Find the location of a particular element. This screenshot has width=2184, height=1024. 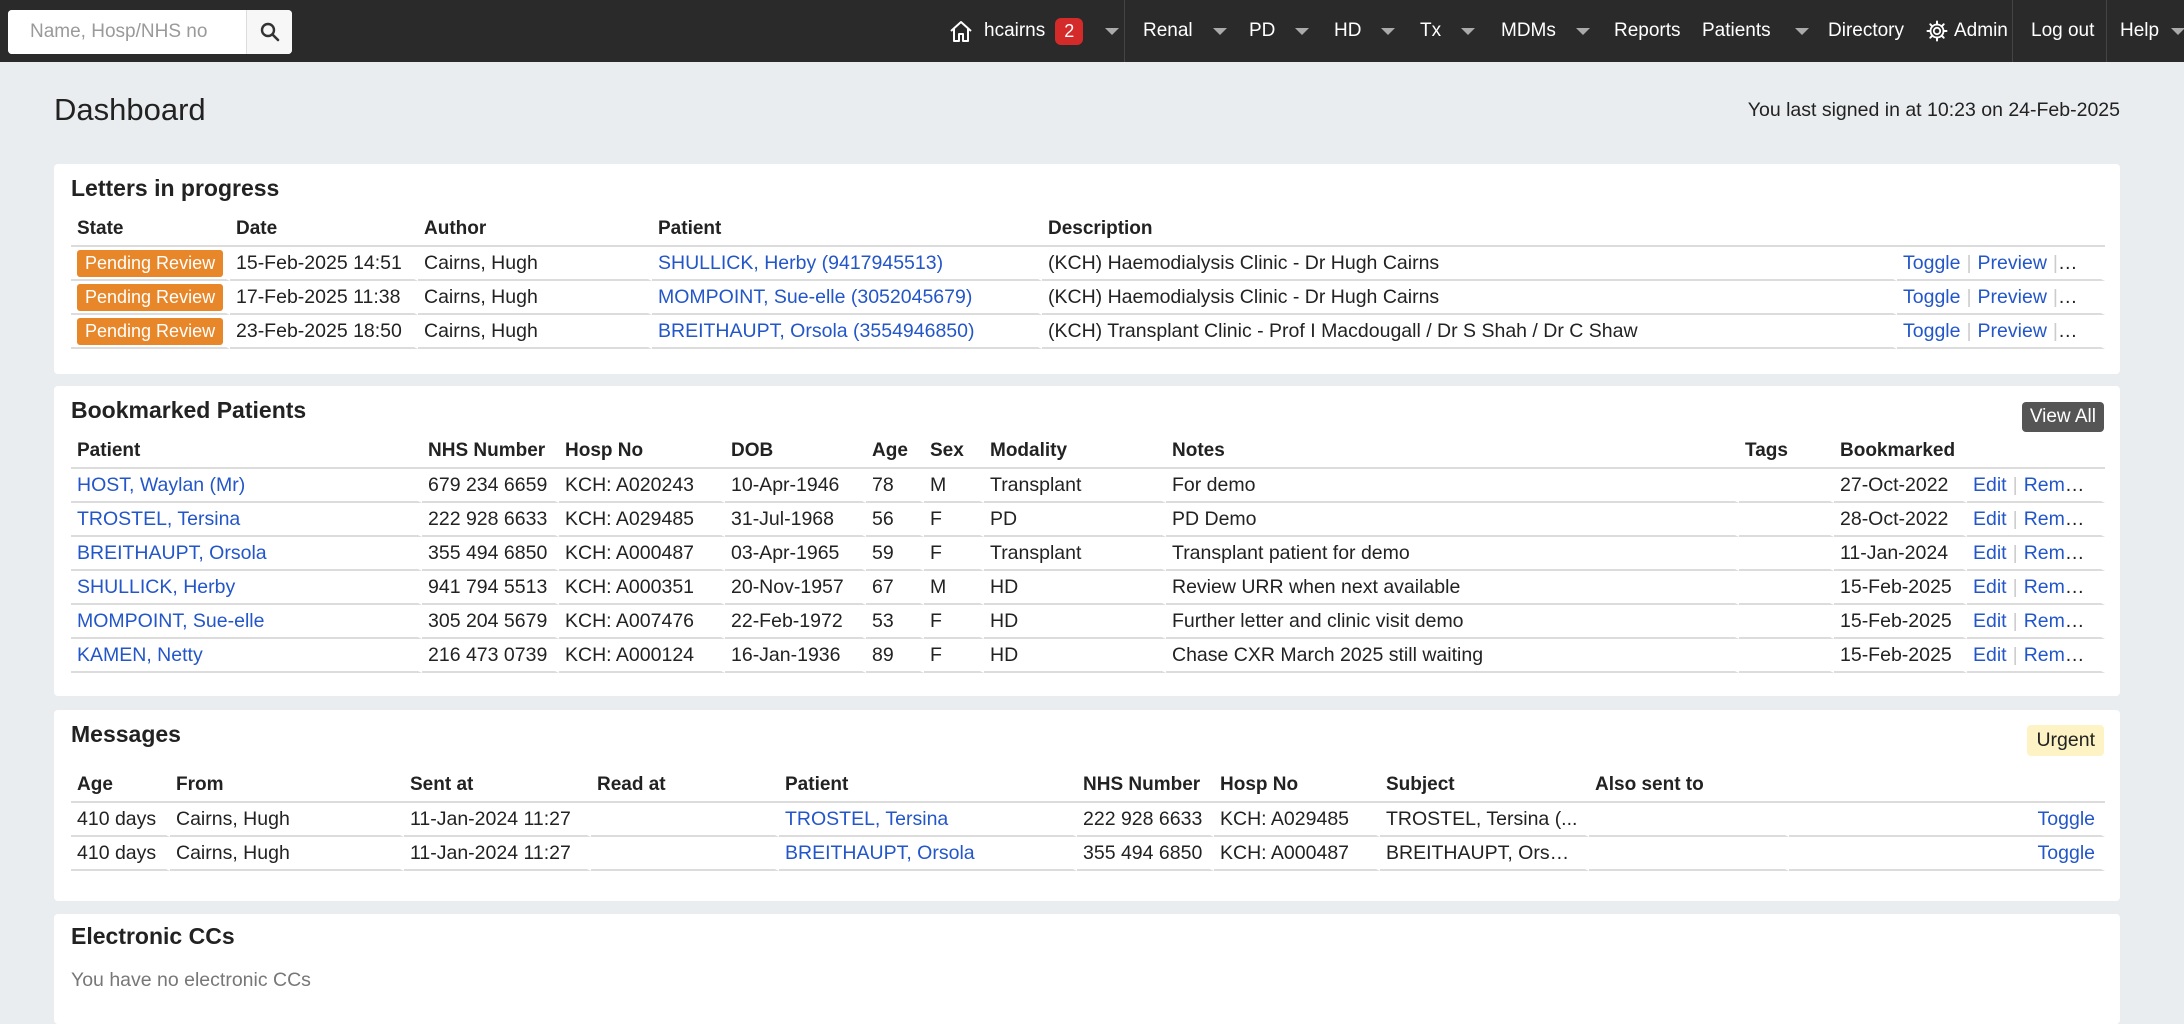

column-header: Age is located at coordinates (895, 452).